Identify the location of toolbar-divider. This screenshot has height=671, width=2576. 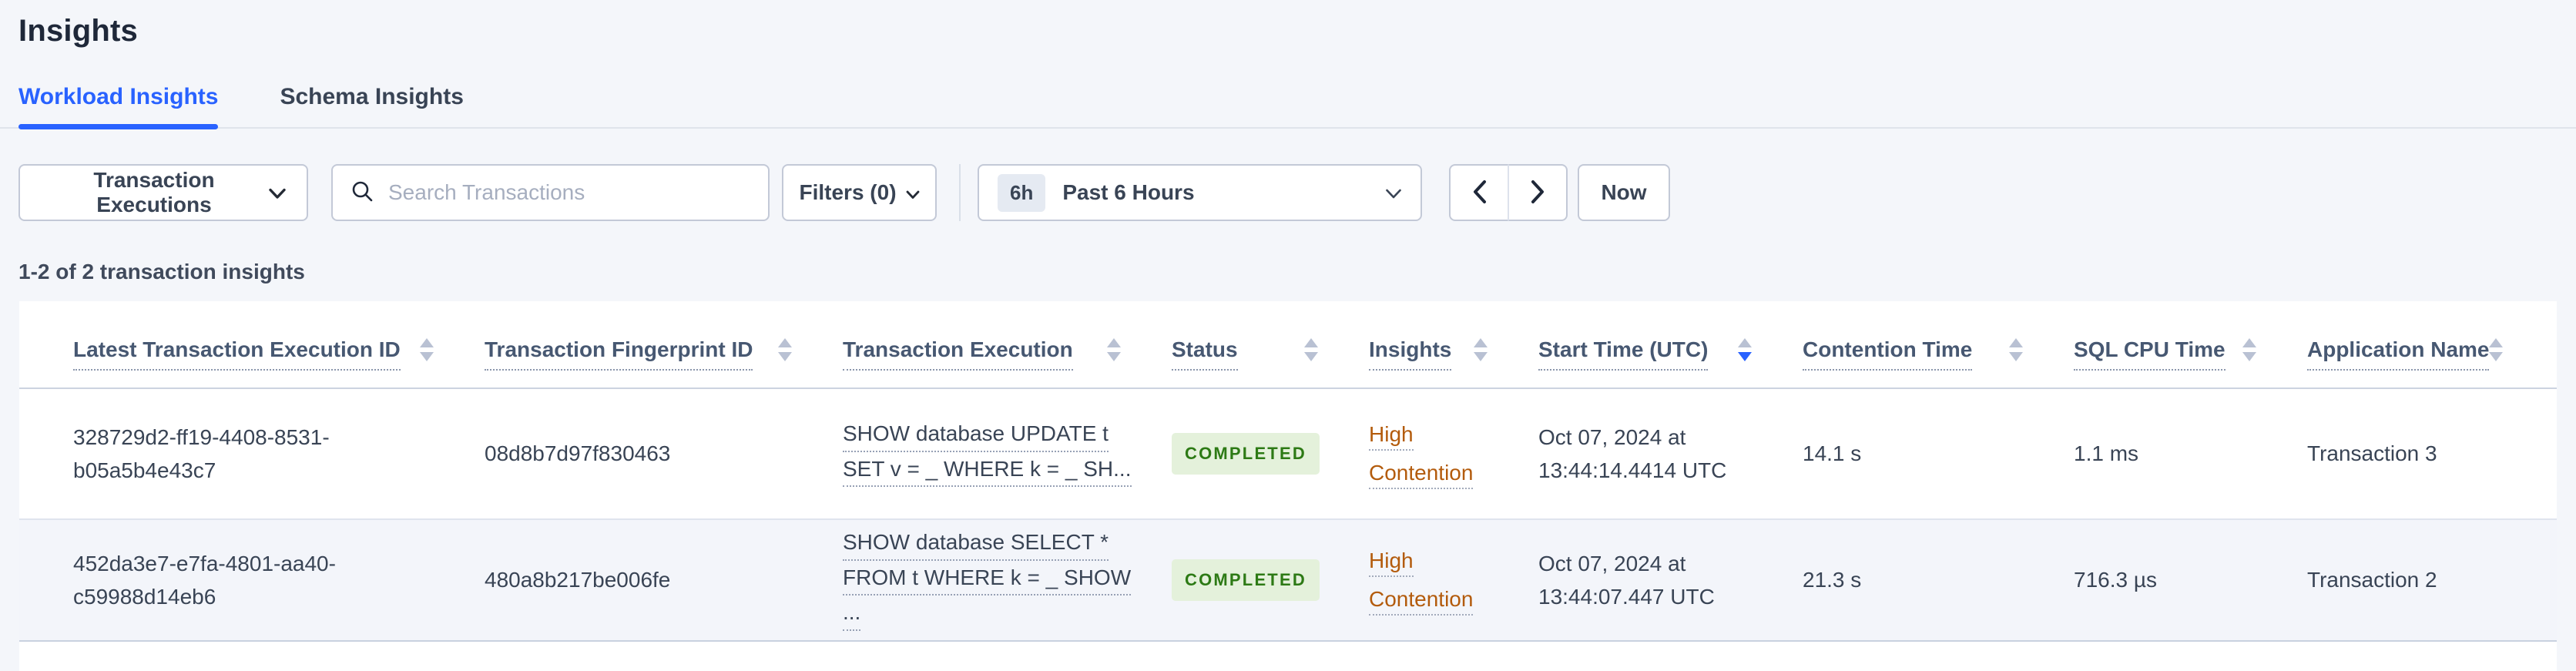
(960, 192).